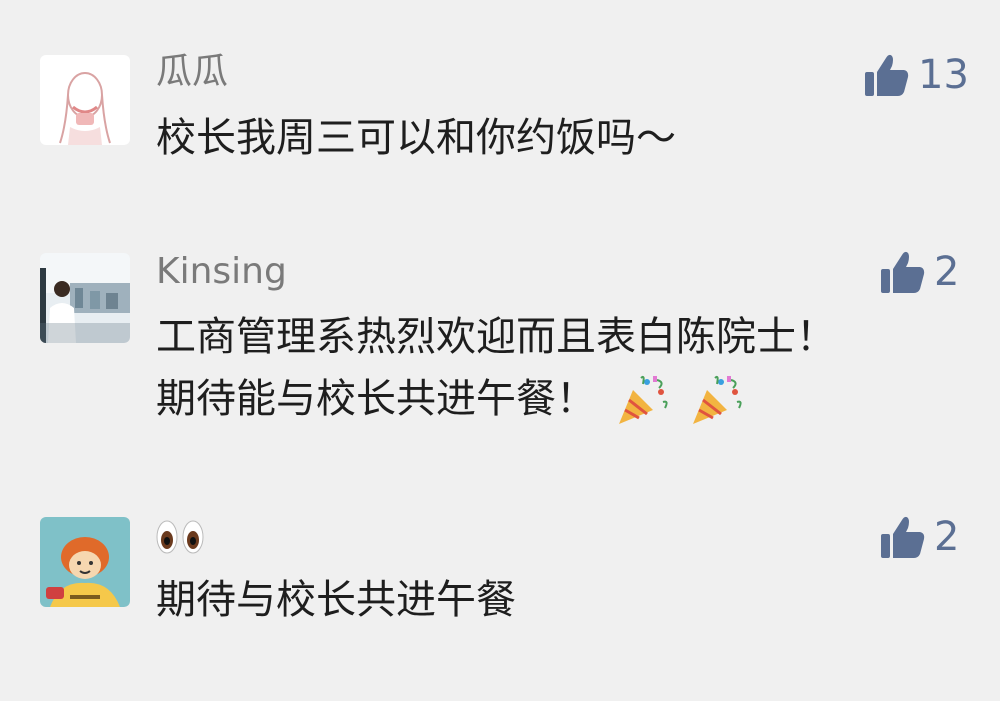 This screenshot has height=701, width=1000. Describe the element at coordinates (947, 537) in the screenshot. I see `like-count: 2` at that location.